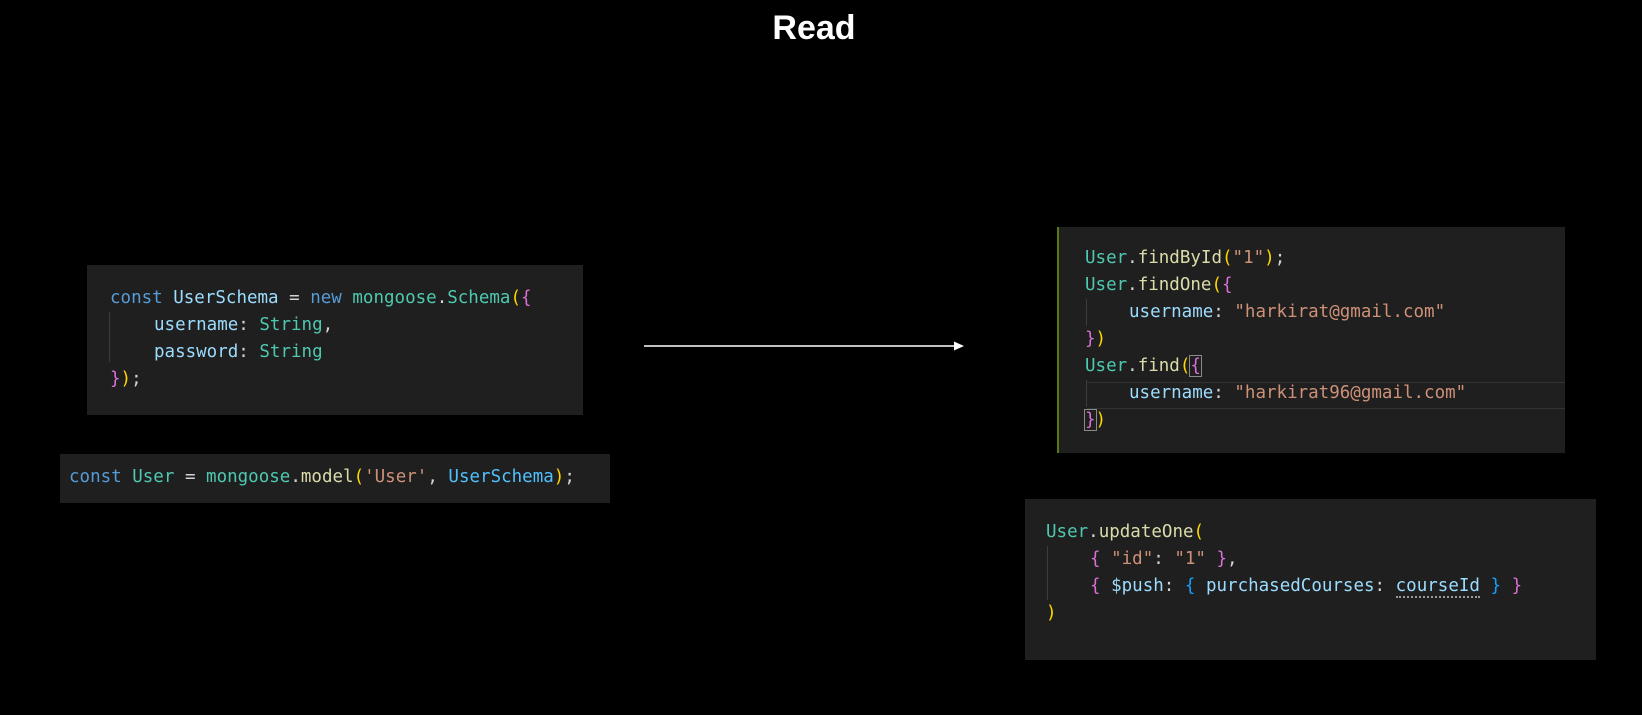 The image size is (1642, 715). Describe the element at coordinates (1058, 340) in the screenshot. I see `git-added-bar` at that location.